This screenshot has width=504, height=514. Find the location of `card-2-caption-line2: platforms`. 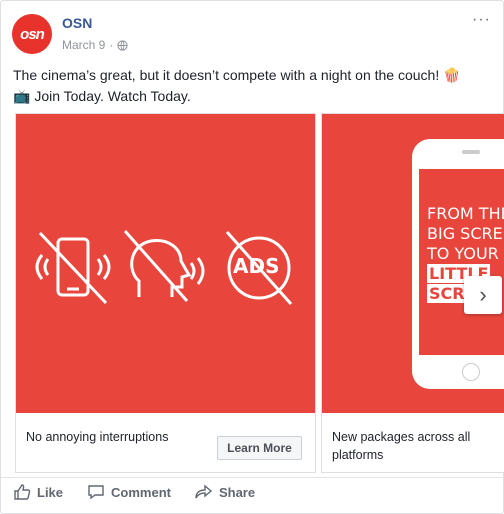

card-2-caption-line2: platforms is located at coordinates (358, 455).